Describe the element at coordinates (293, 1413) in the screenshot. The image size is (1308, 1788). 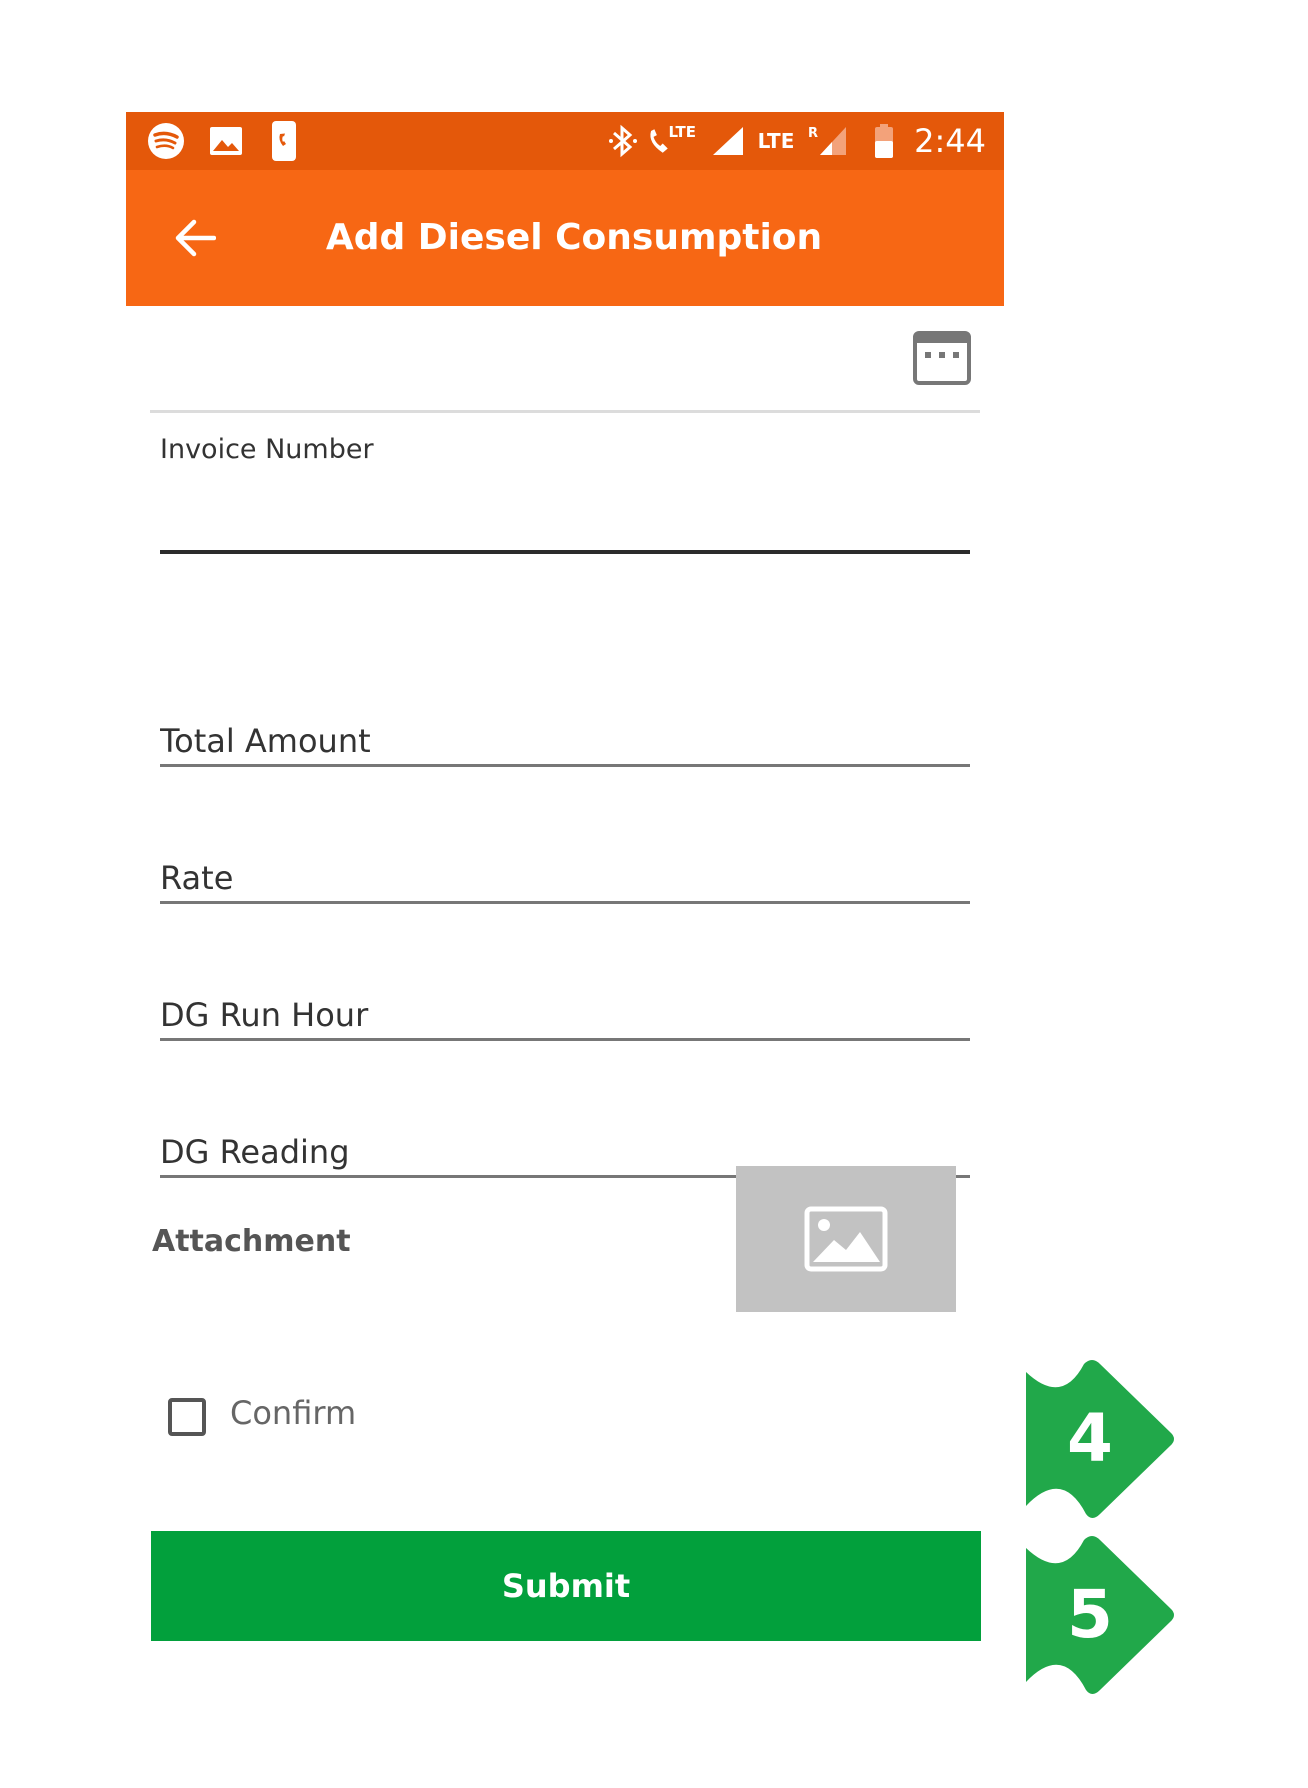
I see `confirm-label: Confirm` at that location.